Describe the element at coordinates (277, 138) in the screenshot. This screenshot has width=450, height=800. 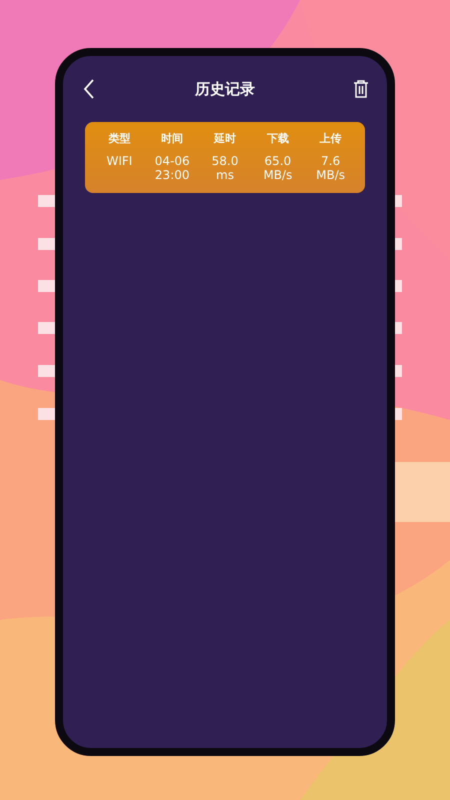
I see `column-header: 下载` at that location.